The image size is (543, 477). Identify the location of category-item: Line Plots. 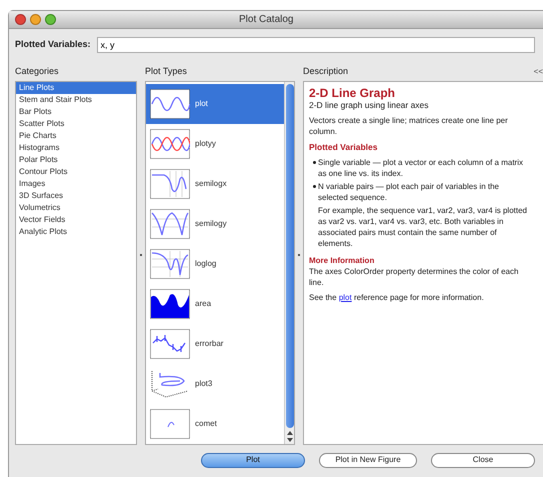
(76, 88).